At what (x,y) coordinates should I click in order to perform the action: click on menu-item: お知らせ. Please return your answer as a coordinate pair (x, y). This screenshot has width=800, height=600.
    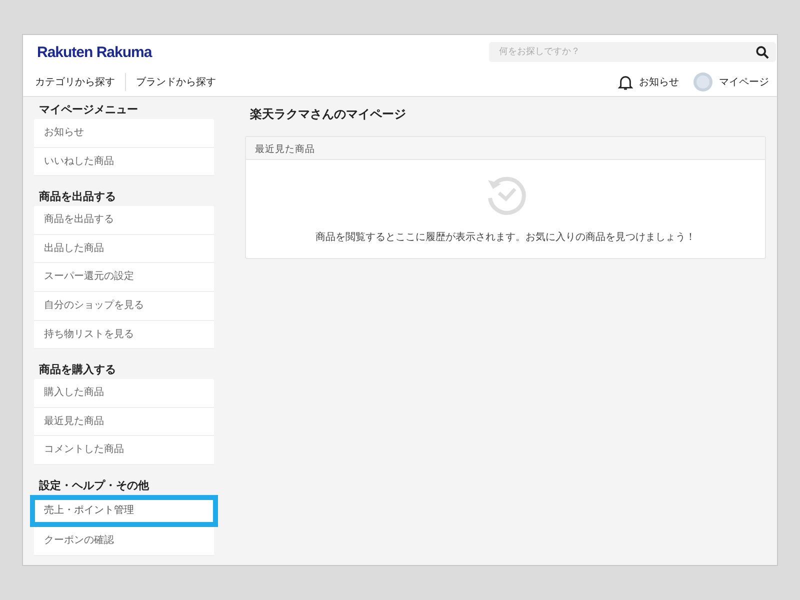
    Looking at the image, I should click on (124, 133).